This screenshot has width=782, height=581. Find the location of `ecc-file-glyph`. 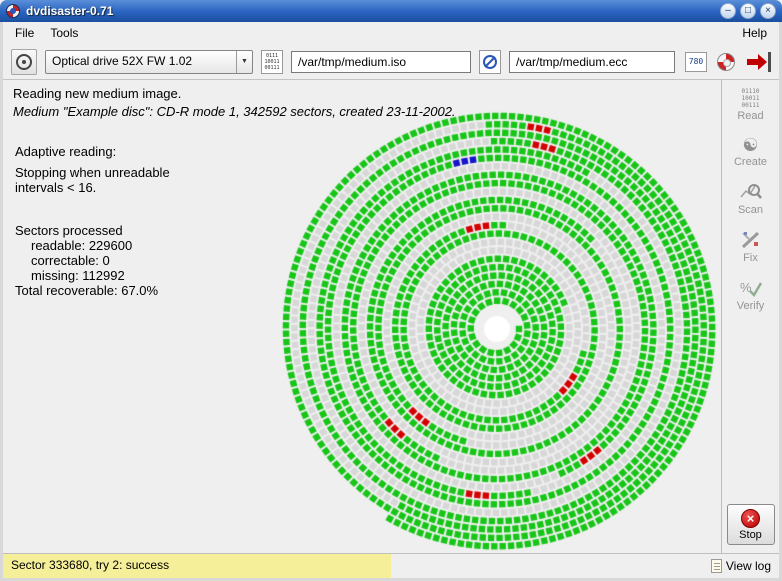

ecc-file-glyph is located at coordinates (490, 61).